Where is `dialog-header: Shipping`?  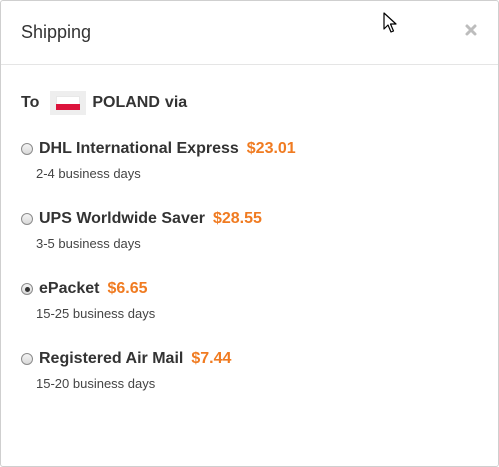
dialog-header: Shipping is located at coordinates (249, 33).